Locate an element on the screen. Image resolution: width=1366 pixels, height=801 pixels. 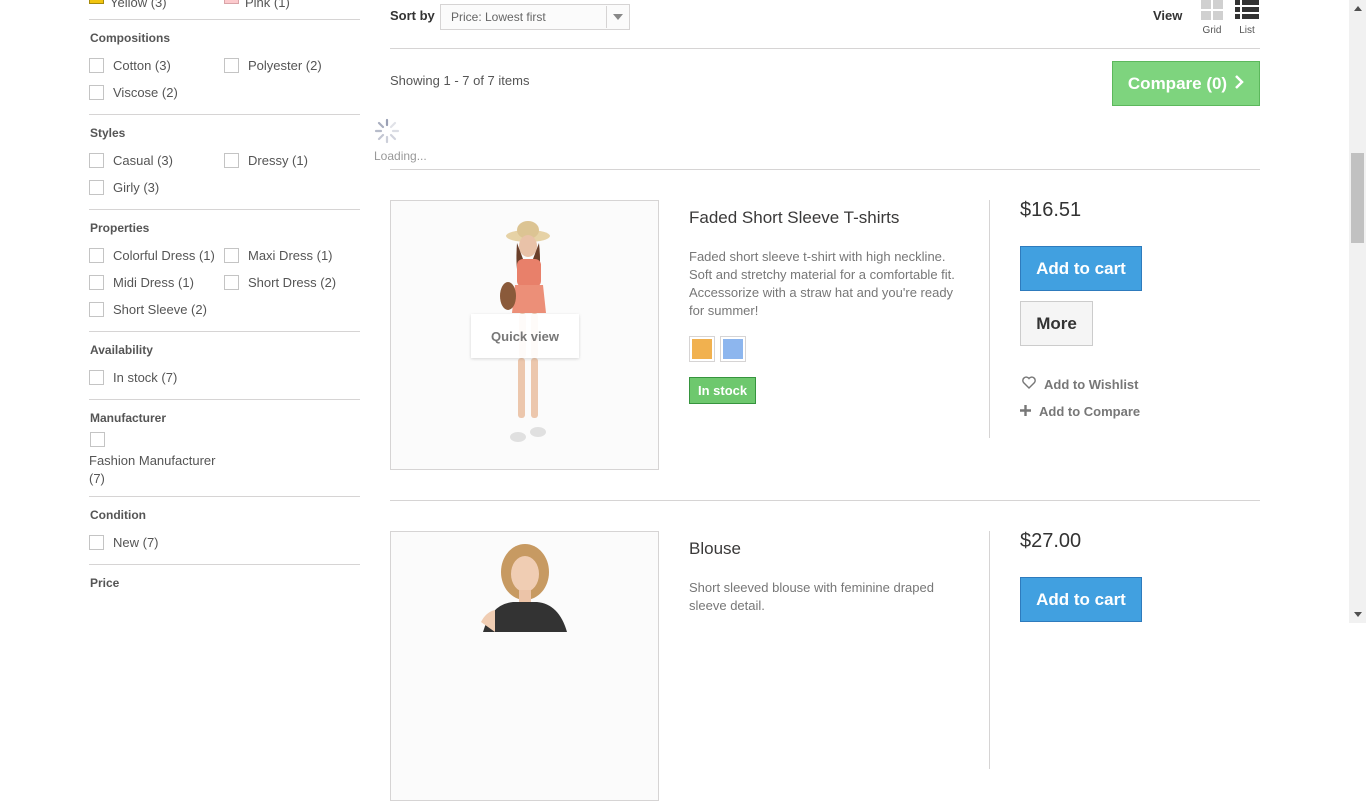
filter-option-viscose: Viscose (2) is located at coordinates (156, 92).